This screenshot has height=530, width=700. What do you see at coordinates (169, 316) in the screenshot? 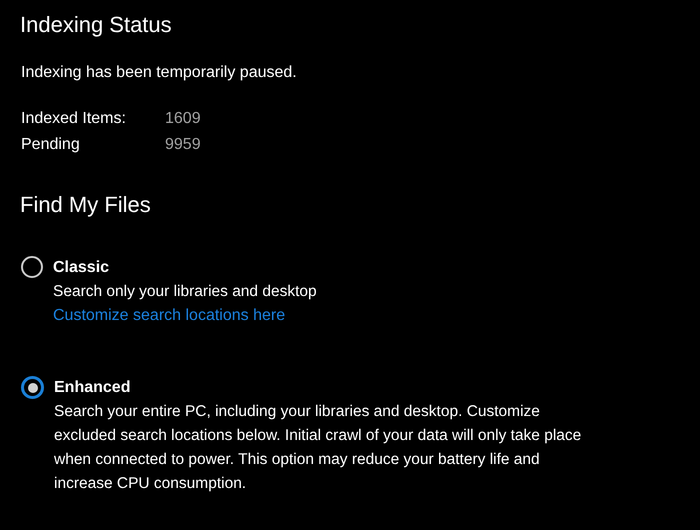
I see `link: Customize search locations here` at bounding box center [169, 316].